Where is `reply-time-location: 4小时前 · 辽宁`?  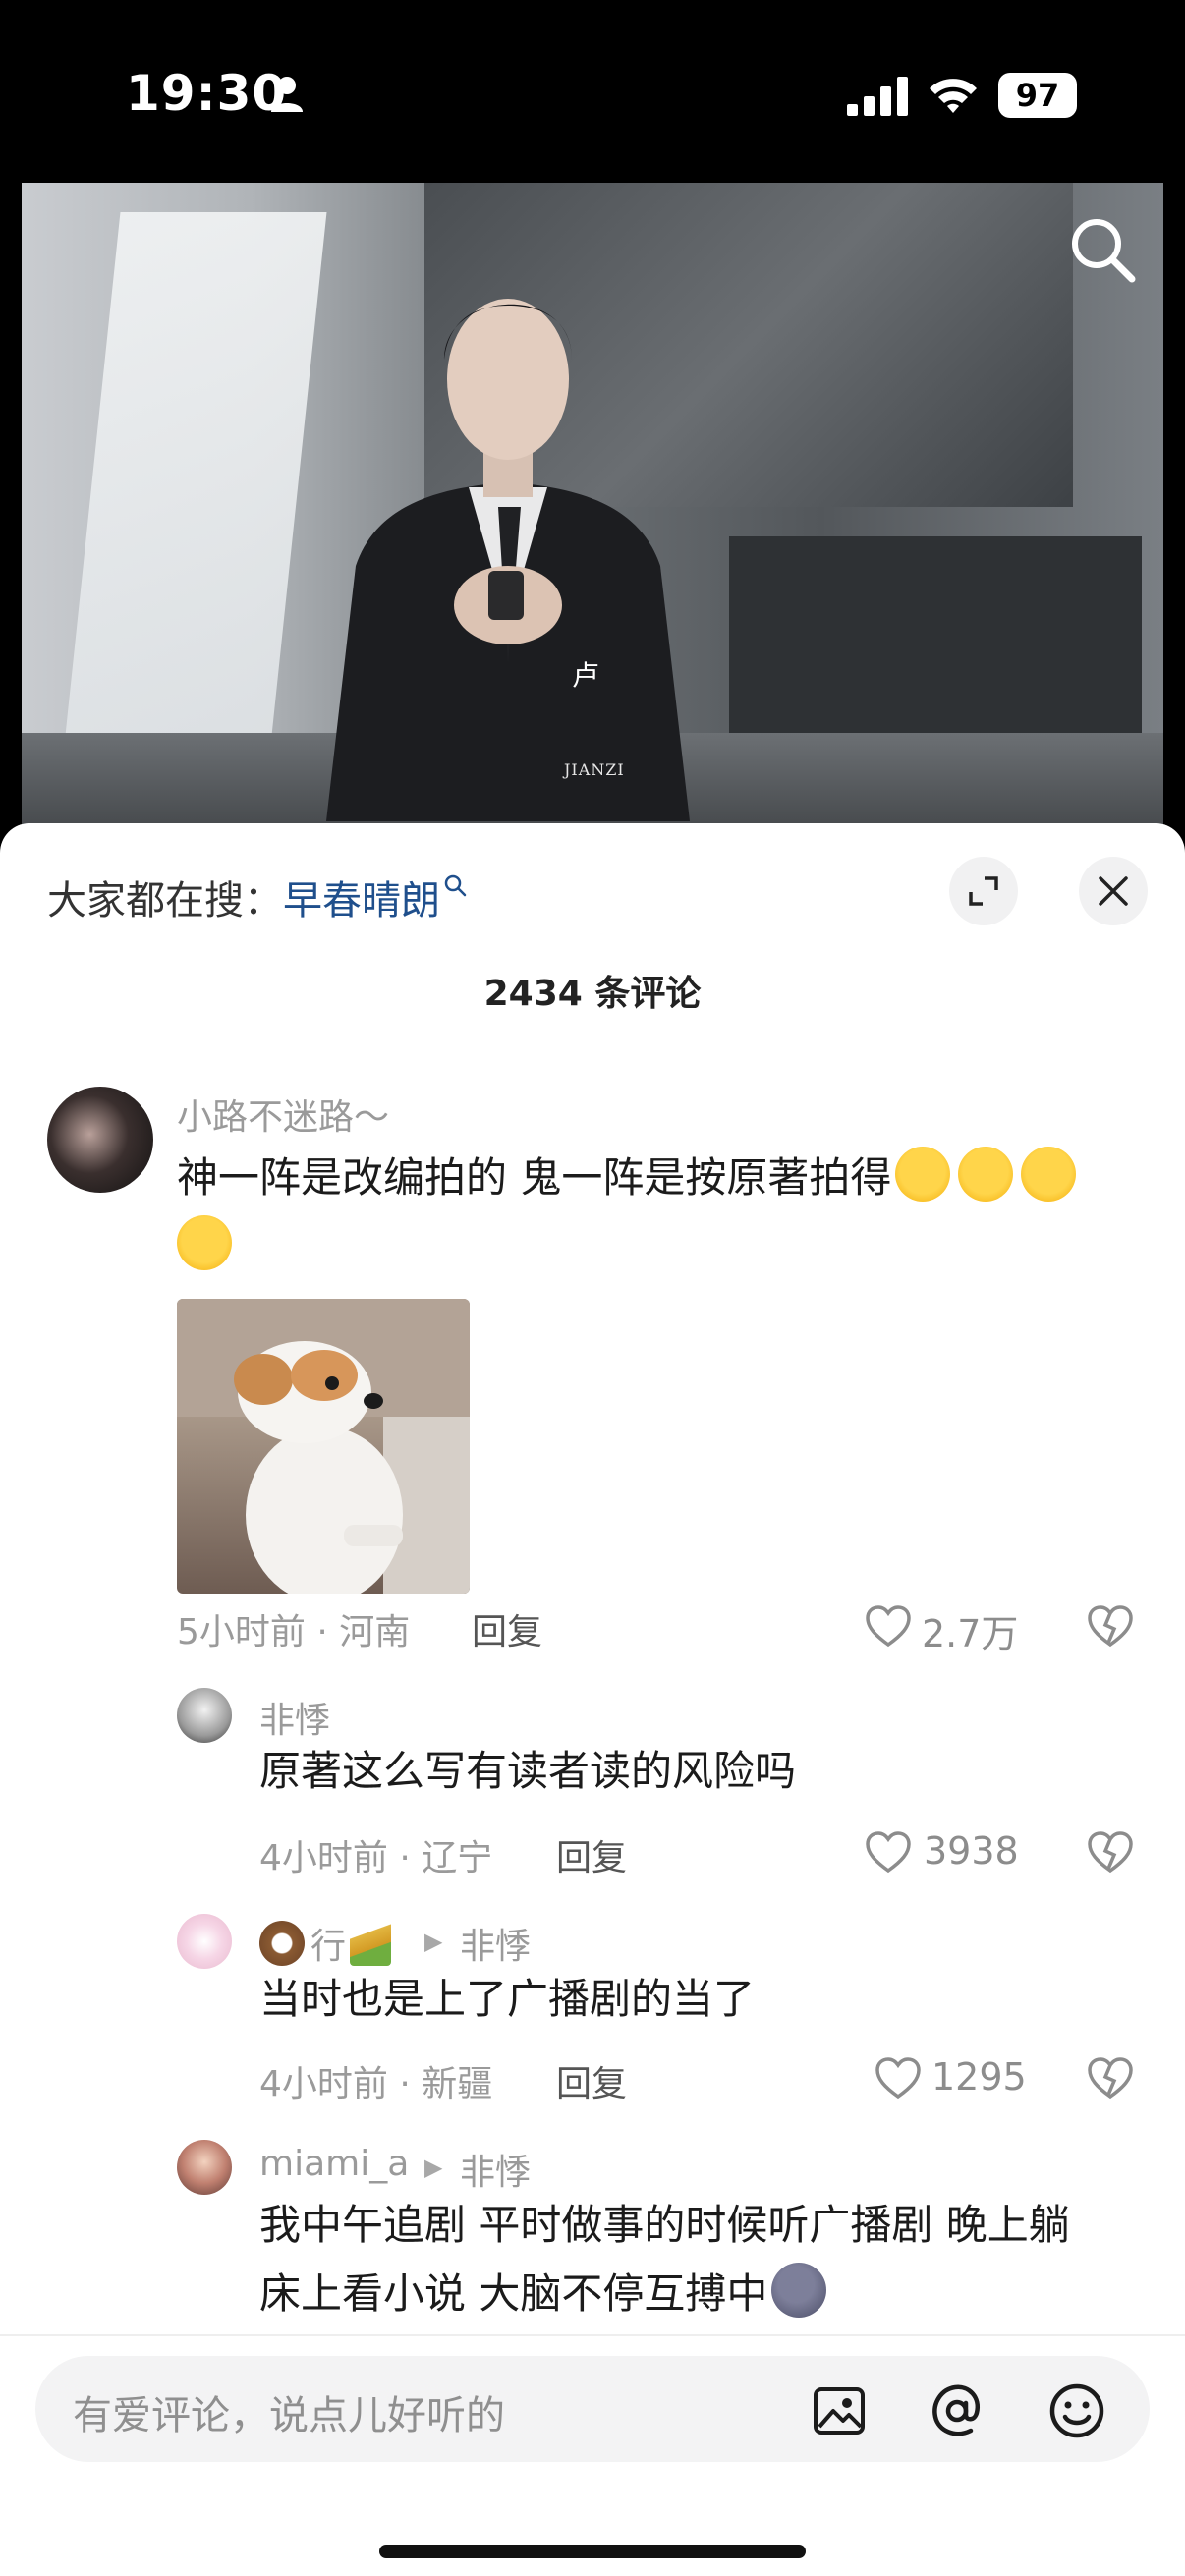
reply-time-location: 4小时前 · 辽宁 is located at coordinates (376, 1858).